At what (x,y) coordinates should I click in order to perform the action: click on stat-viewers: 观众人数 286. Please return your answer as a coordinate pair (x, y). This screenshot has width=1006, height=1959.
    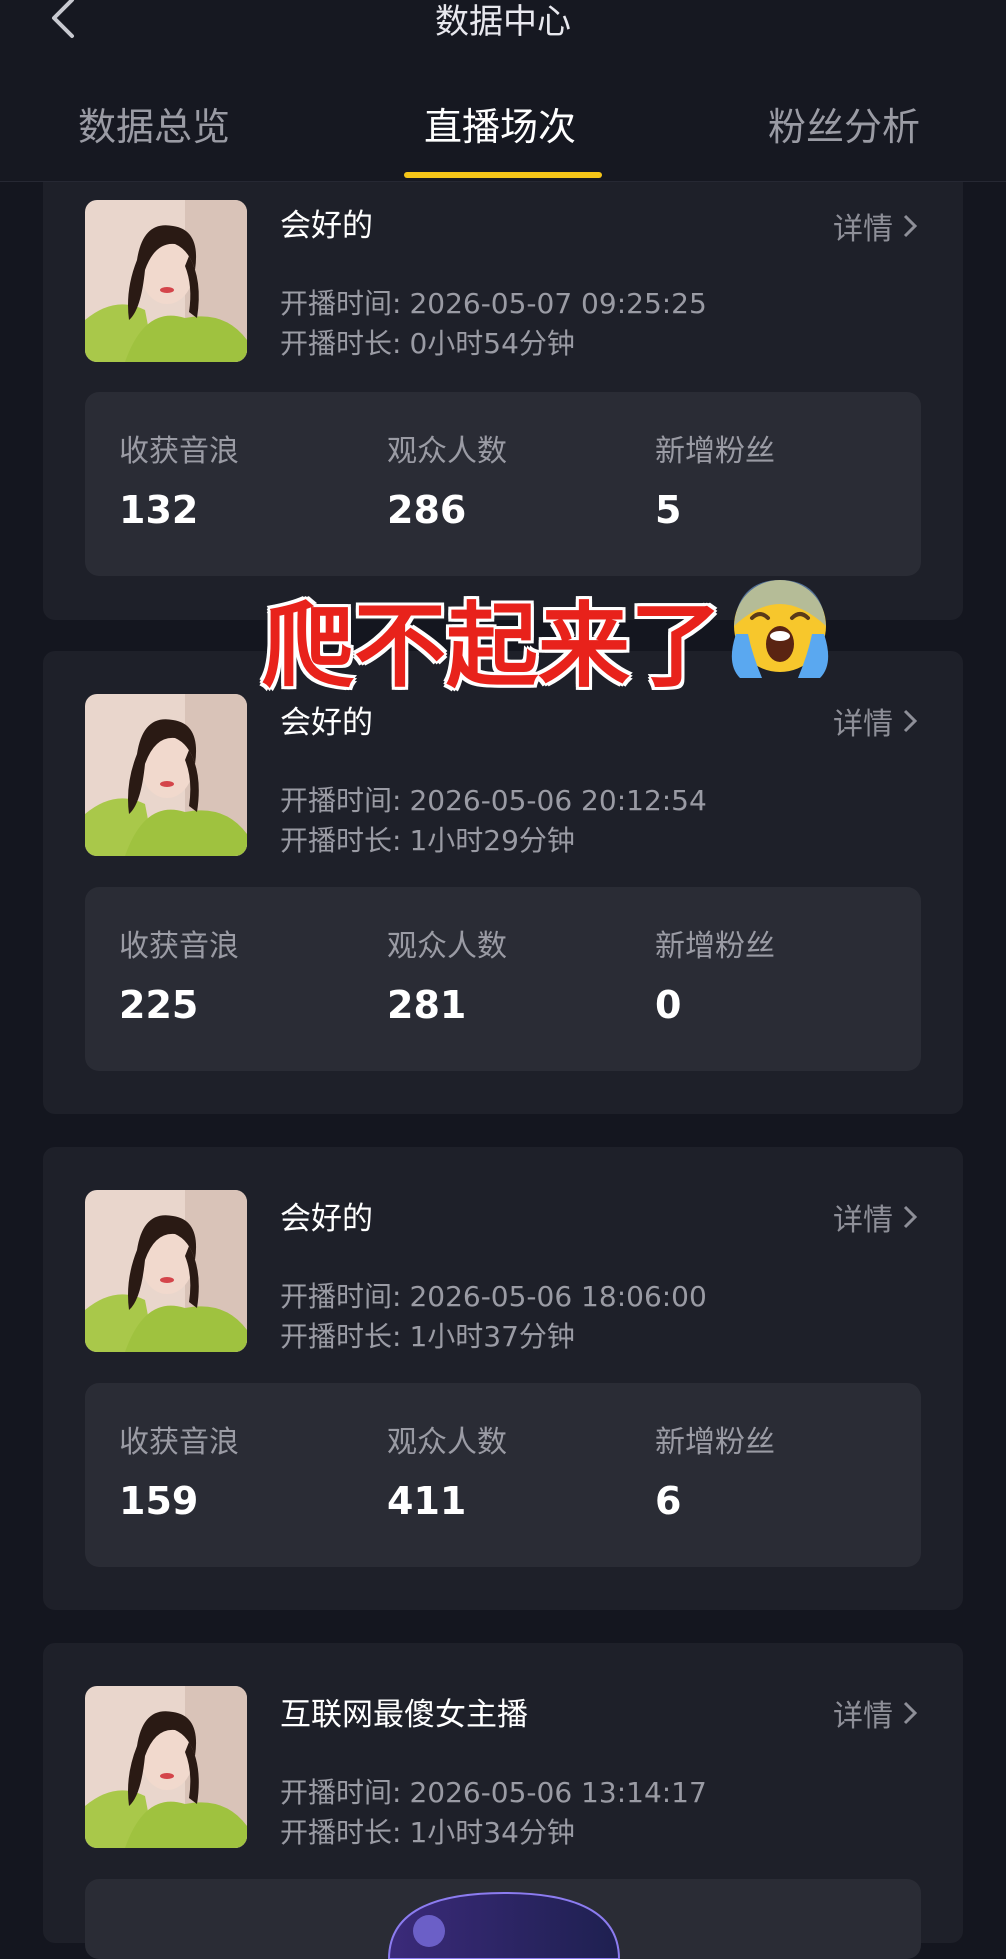
    Looking at the image, I should click on (447, 479).